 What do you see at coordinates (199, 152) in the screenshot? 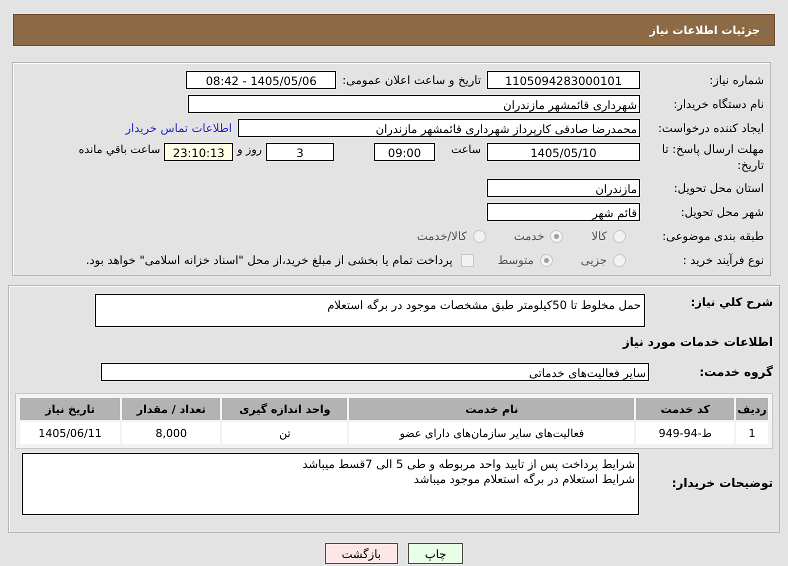
I see `remaining-time-field: 23:10:13` at bounding box center [199, 152].